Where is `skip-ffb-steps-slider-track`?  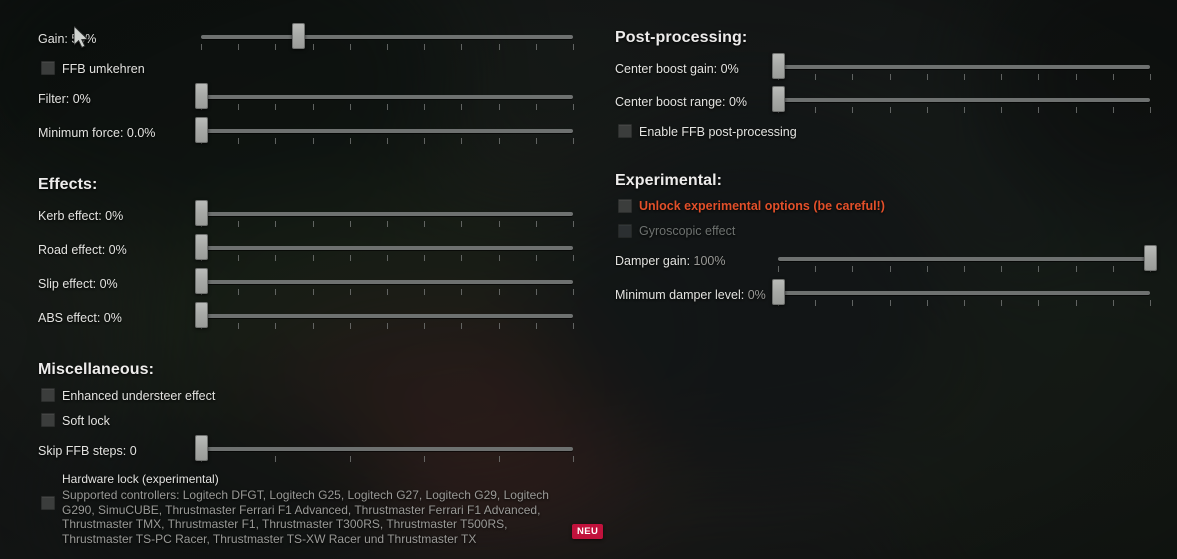
skip-ffb-steps-slider-track is located at coordinates (387, 449).